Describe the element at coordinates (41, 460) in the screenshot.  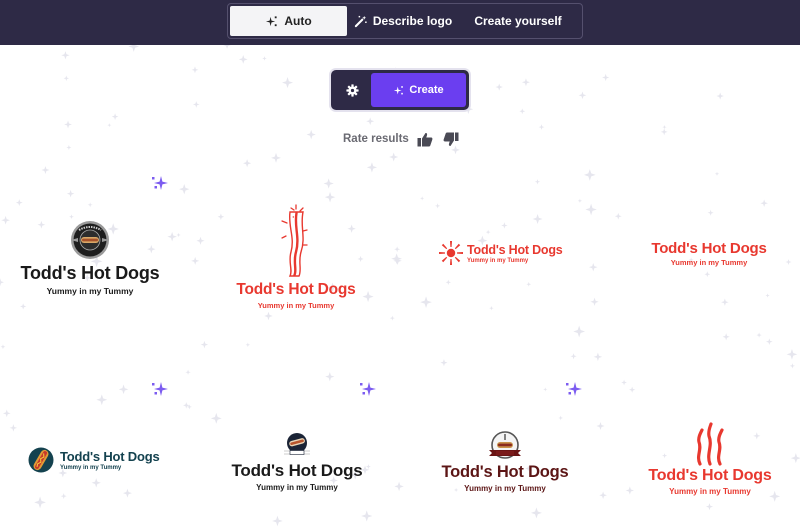
I see `hotdog-circle-icon` at that location.